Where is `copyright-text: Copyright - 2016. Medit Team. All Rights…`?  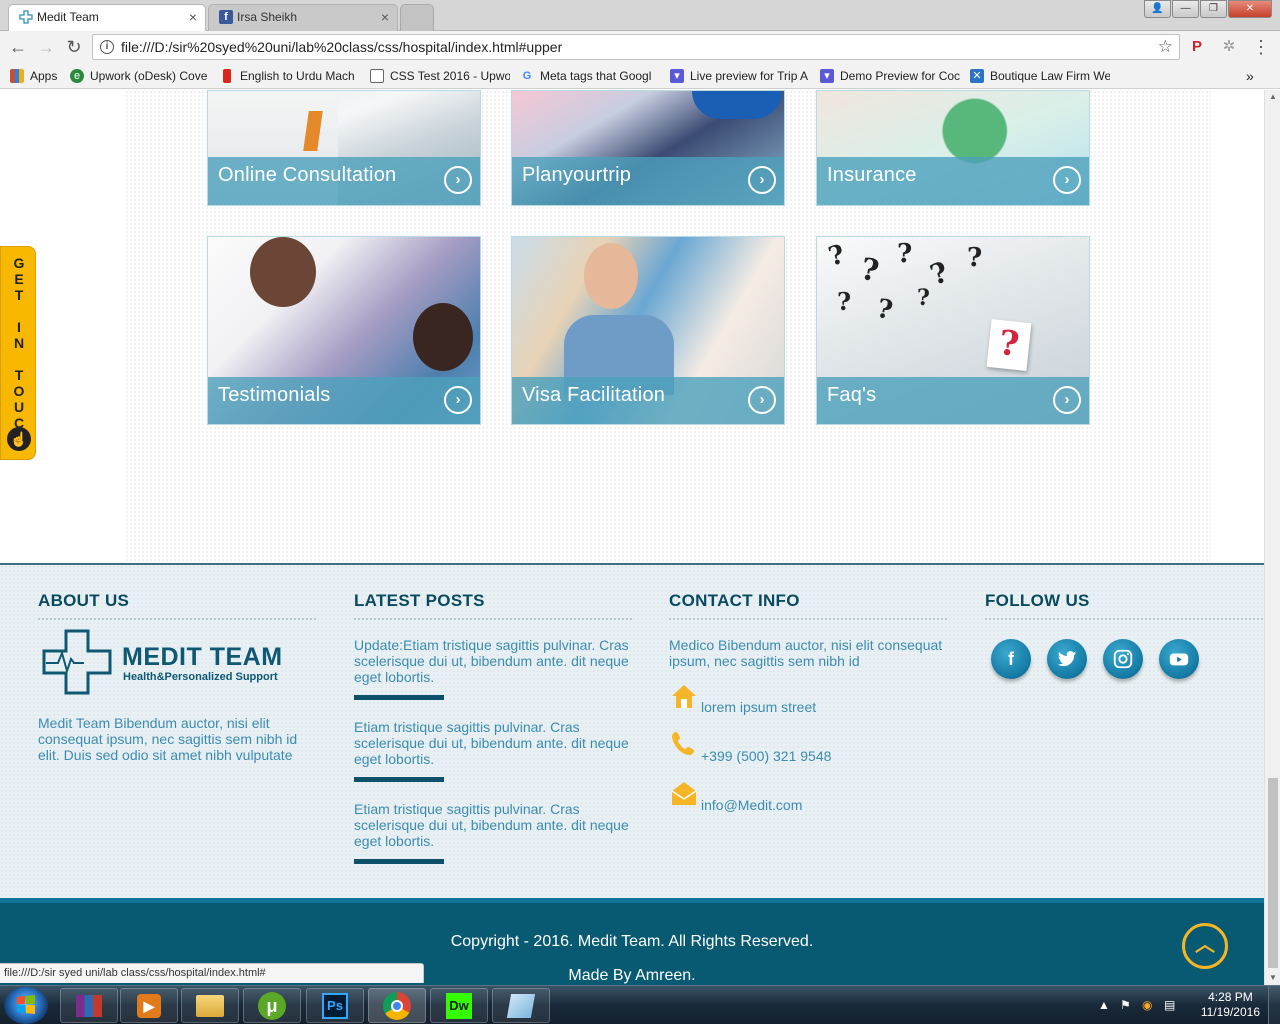
copyright-text: Copyright - 2016. Medit Team. All Rights… is located at coordinates (632, 941).